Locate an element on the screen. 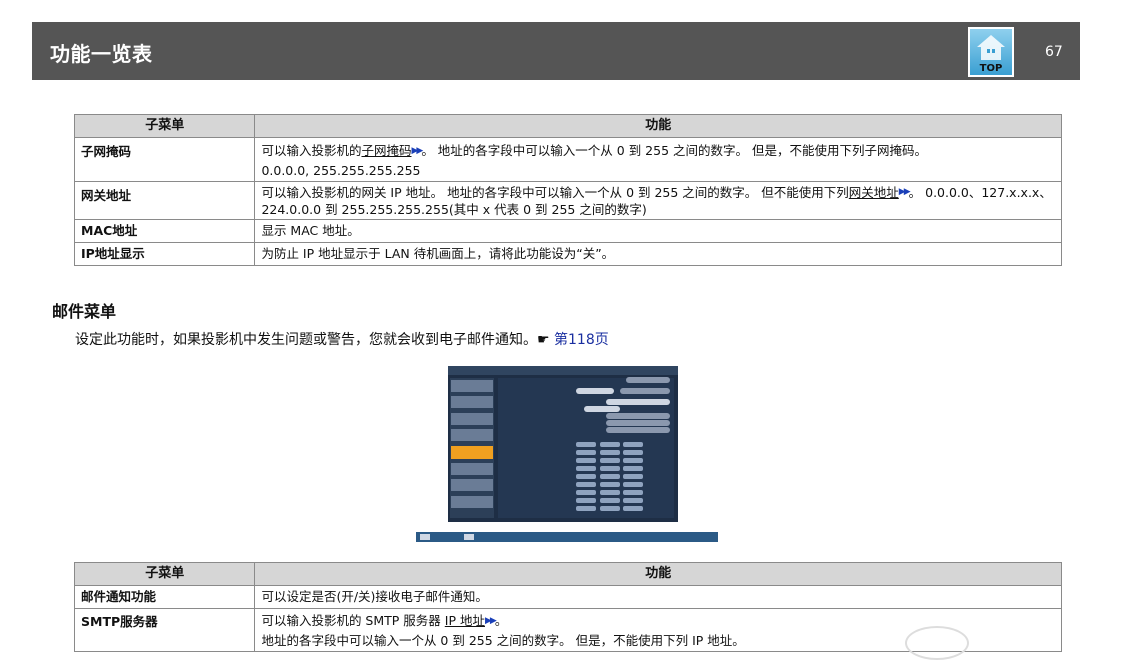 The width and height of the screenshot is (1131, 660). row-key: IP地址显示 is located at coordinates (164, 254).